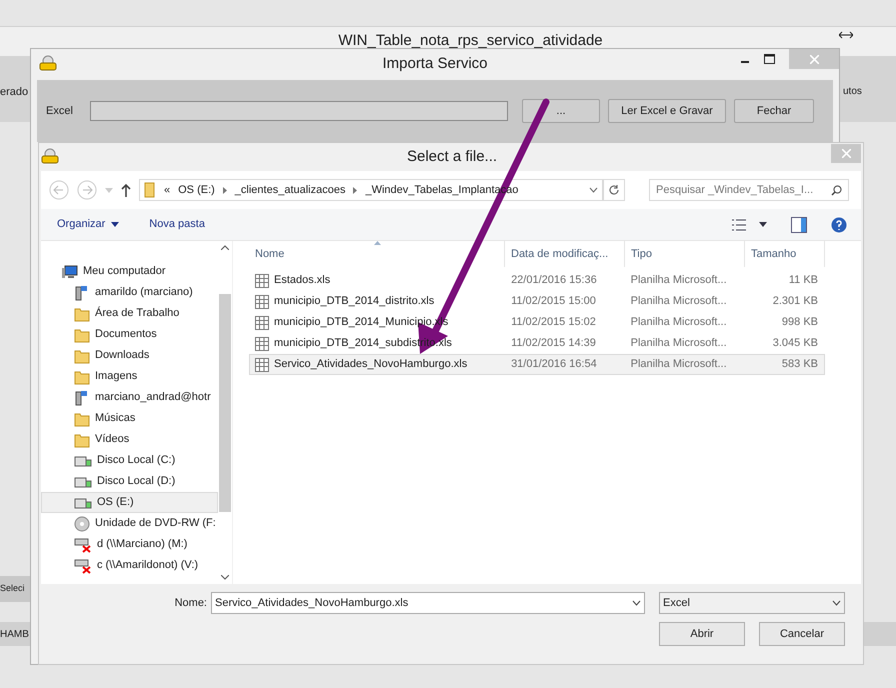  I want to click on nav-item: Downloads, so click(129, 355).